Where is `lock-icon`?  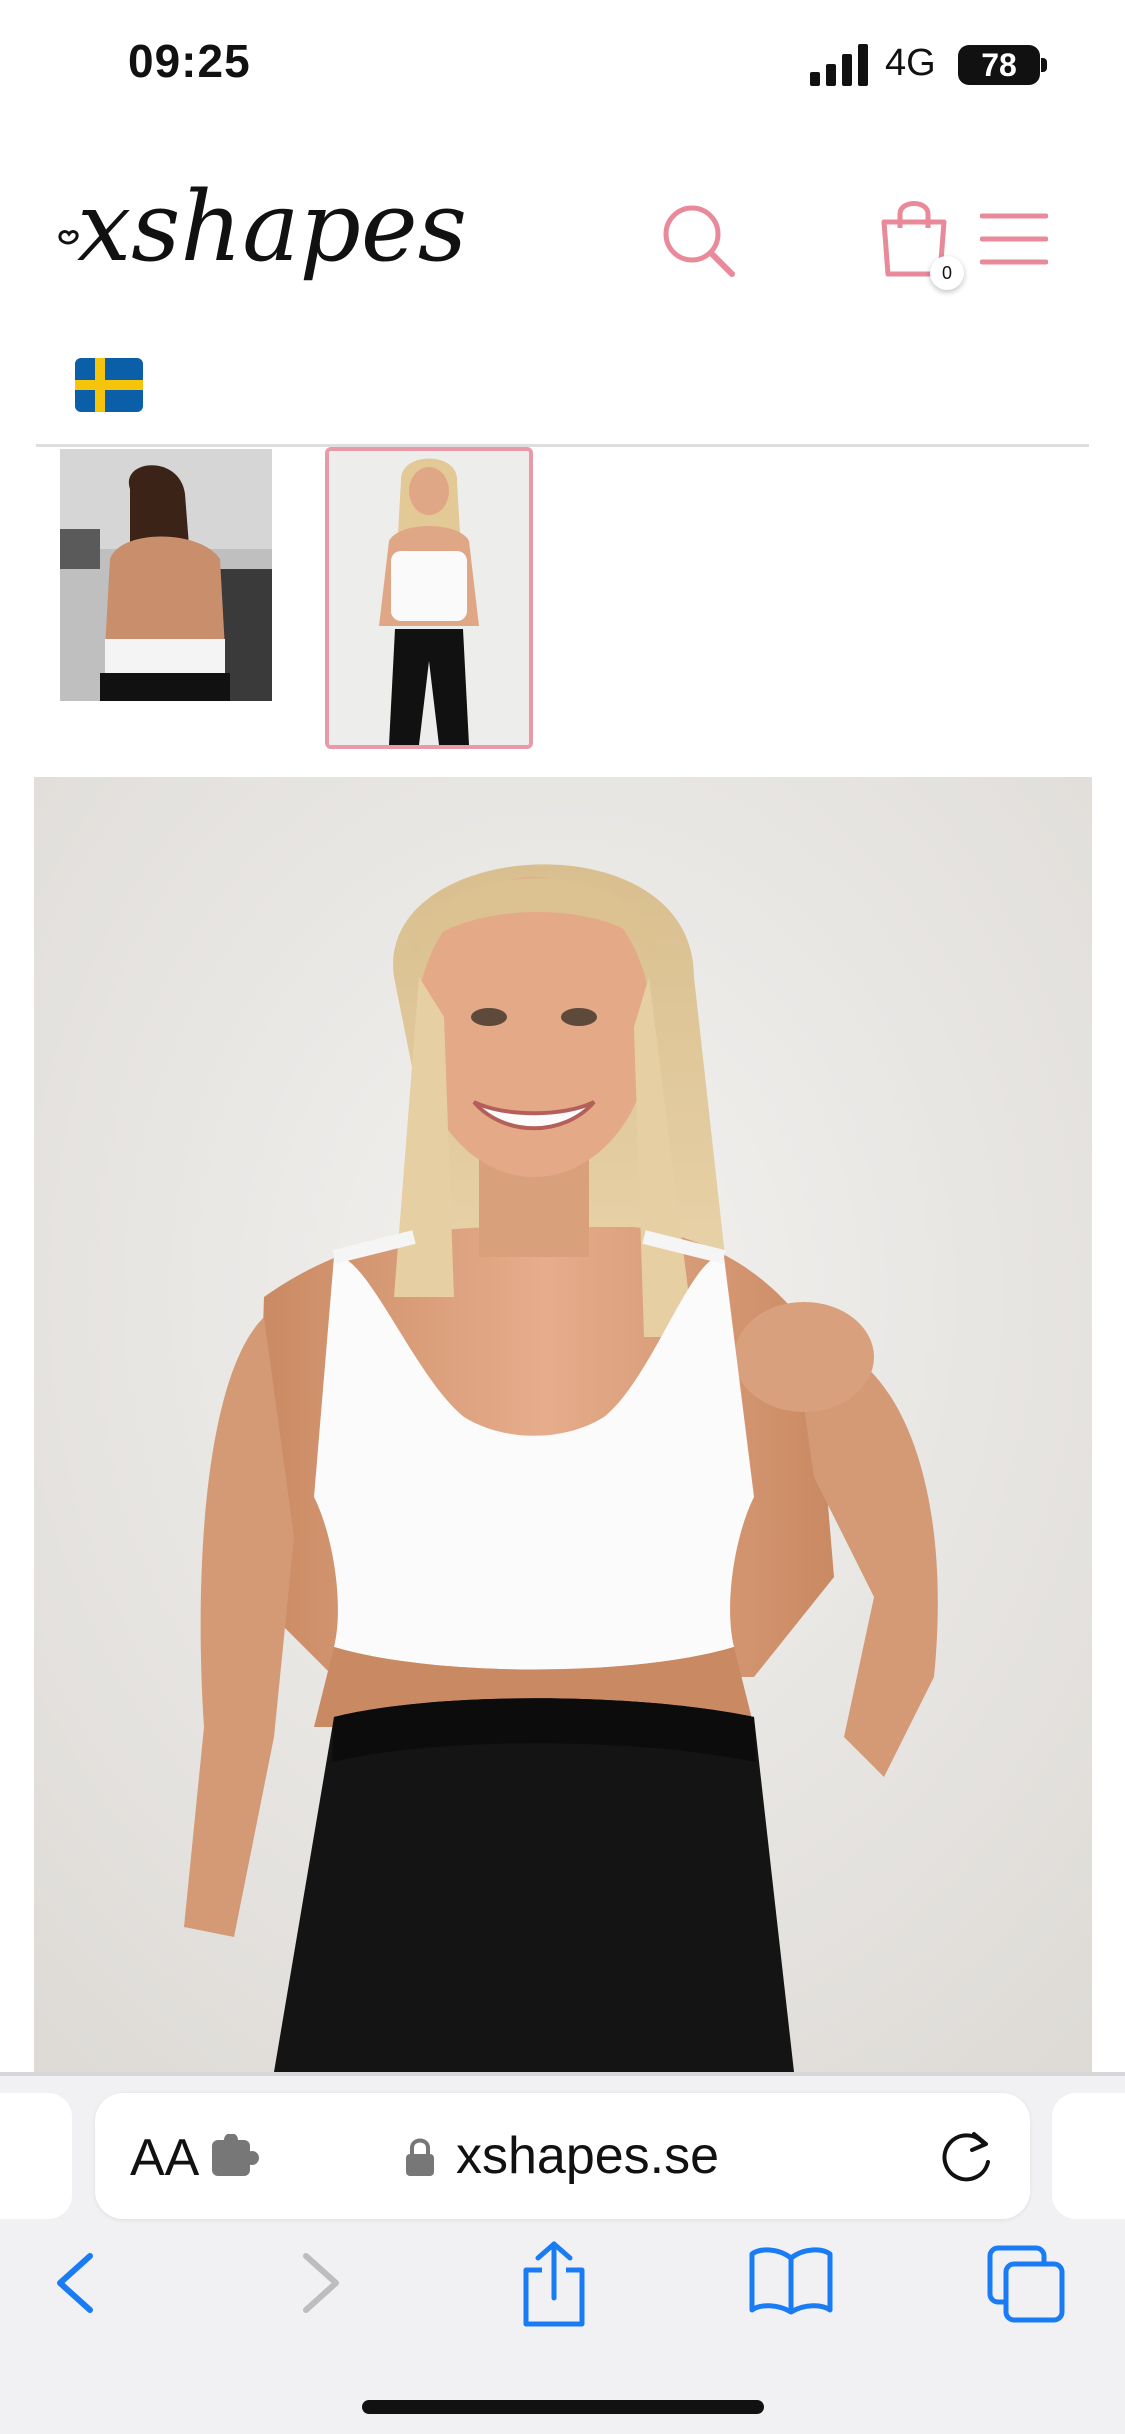
lock-icon is located at coordinates (420, 2157).